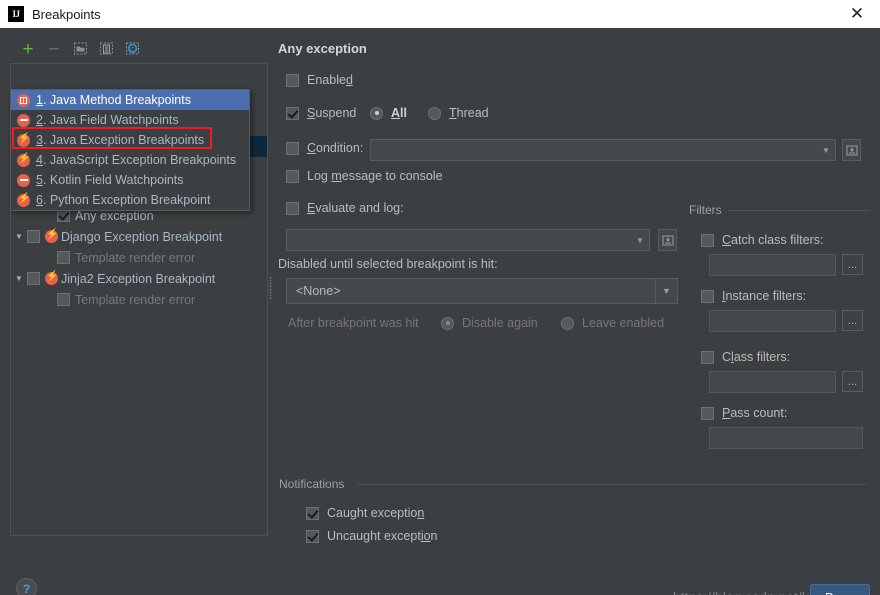 The width and height of the screenshot is (880, 595). I want to click on suspend-thread-row: Thread, so click(458, 113).